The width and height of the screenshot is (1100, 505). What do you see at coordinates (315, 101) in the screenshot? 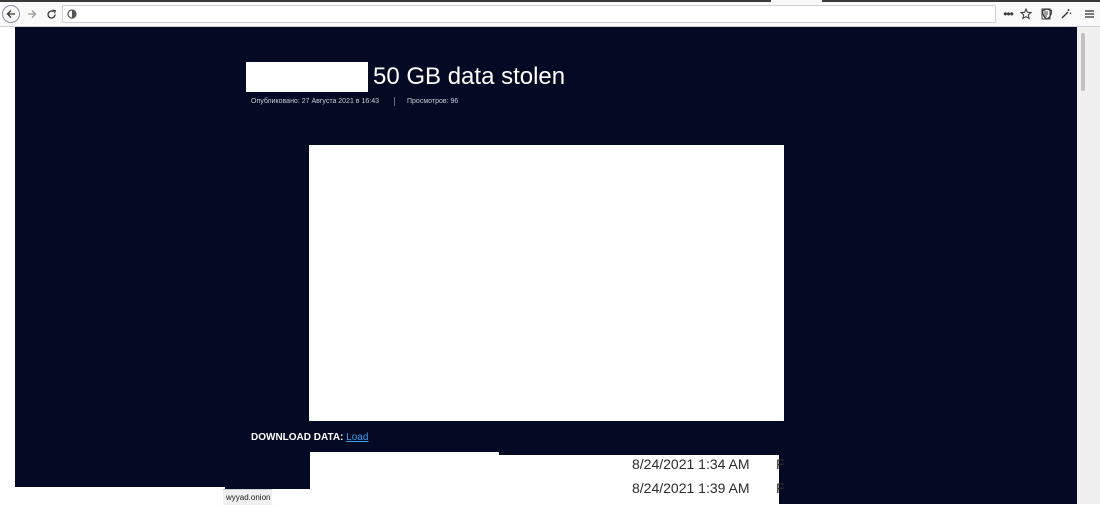
I see `published-date: Опубликовано: 27 Августа 2021 в 16:43` at bounding box center [315, 101].